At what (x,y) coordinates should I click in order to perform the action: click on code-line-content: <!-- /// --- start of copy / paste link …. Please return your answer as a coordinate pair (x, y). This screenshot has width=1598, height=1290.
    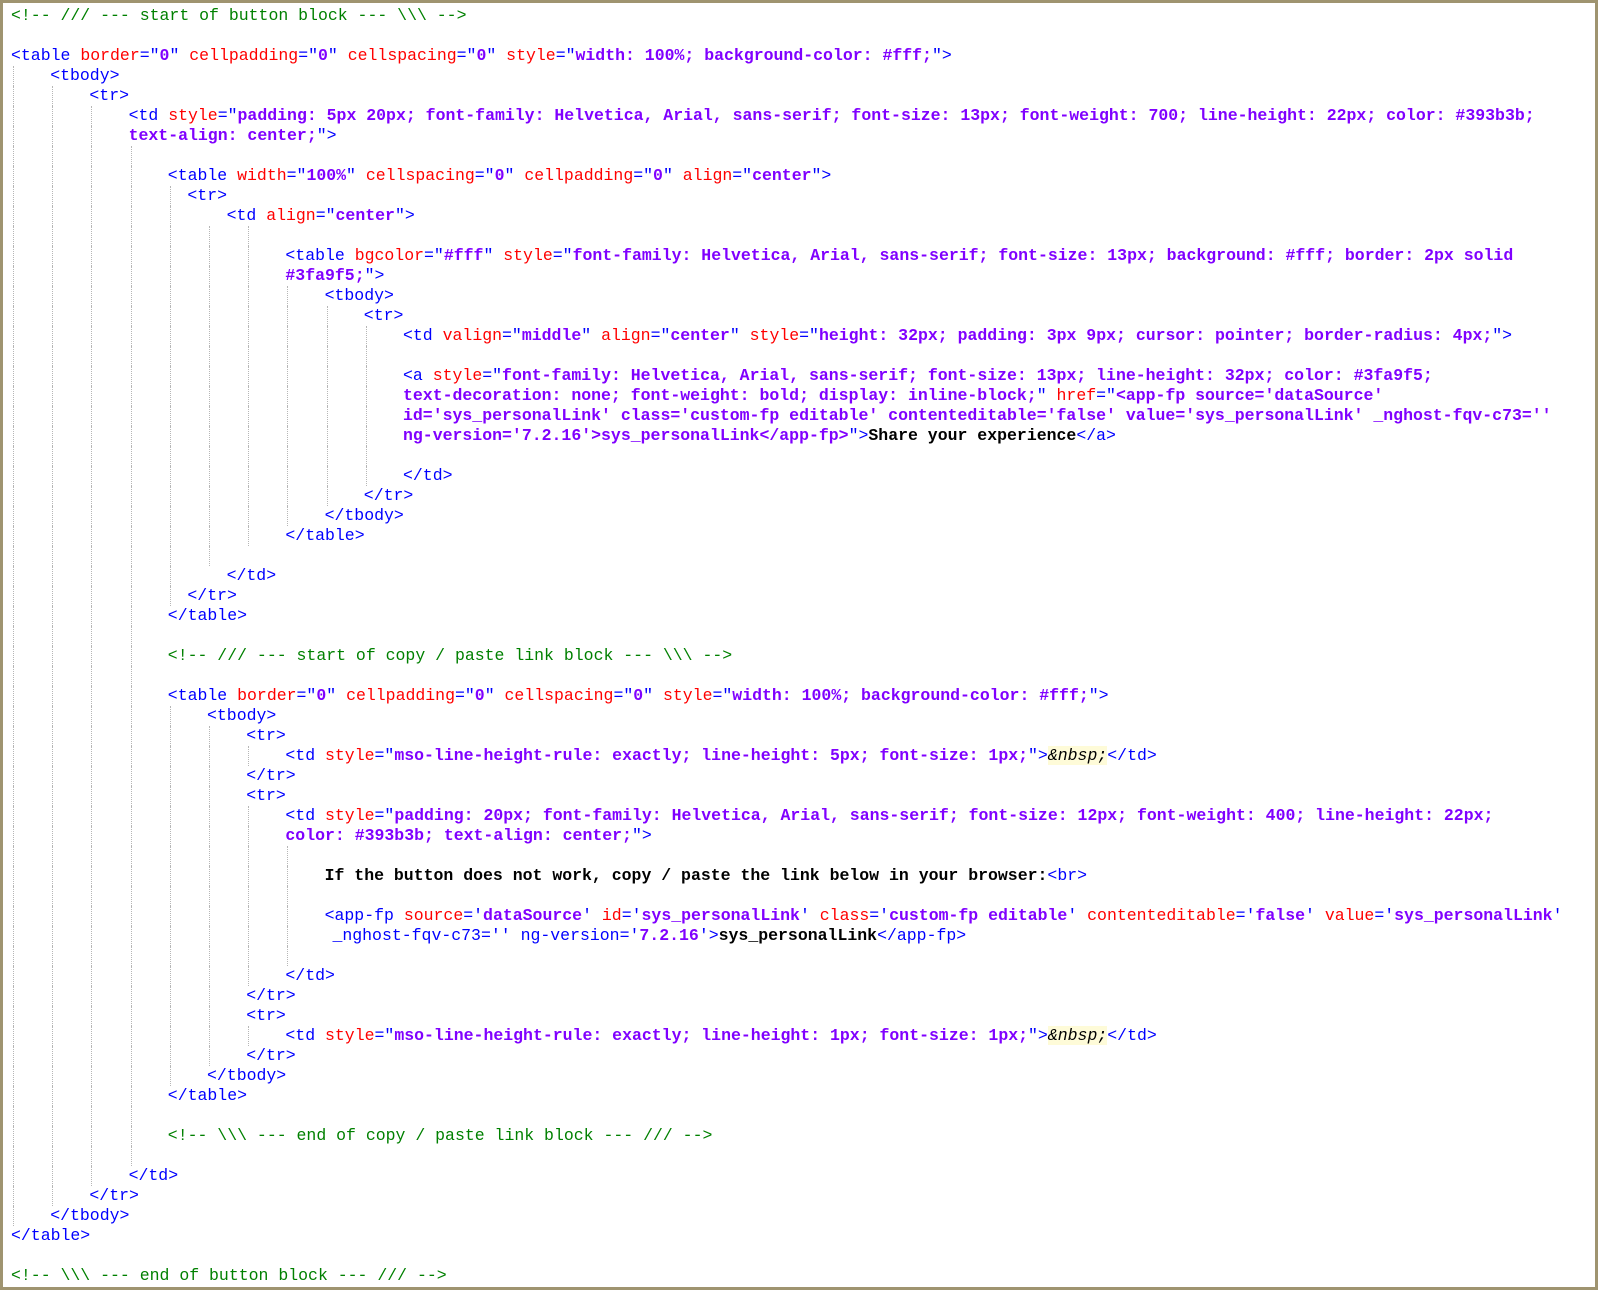
    Looking at the image, I should click on (450, 656).